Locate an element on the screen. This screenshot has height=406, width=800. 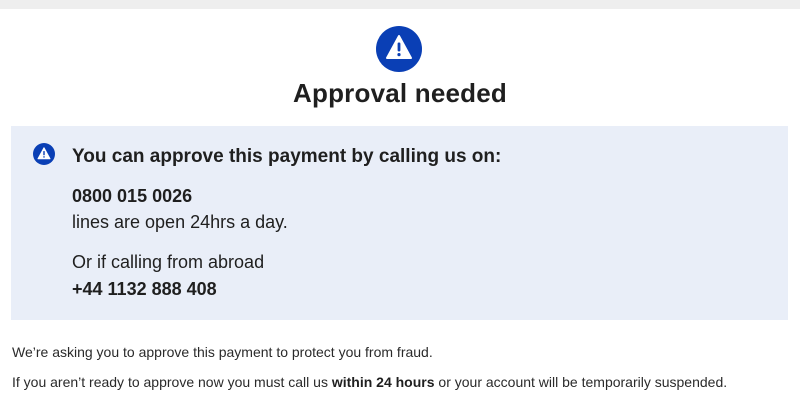
deadline-emphasis: within 24 hours is located at coordinates (383, 382).